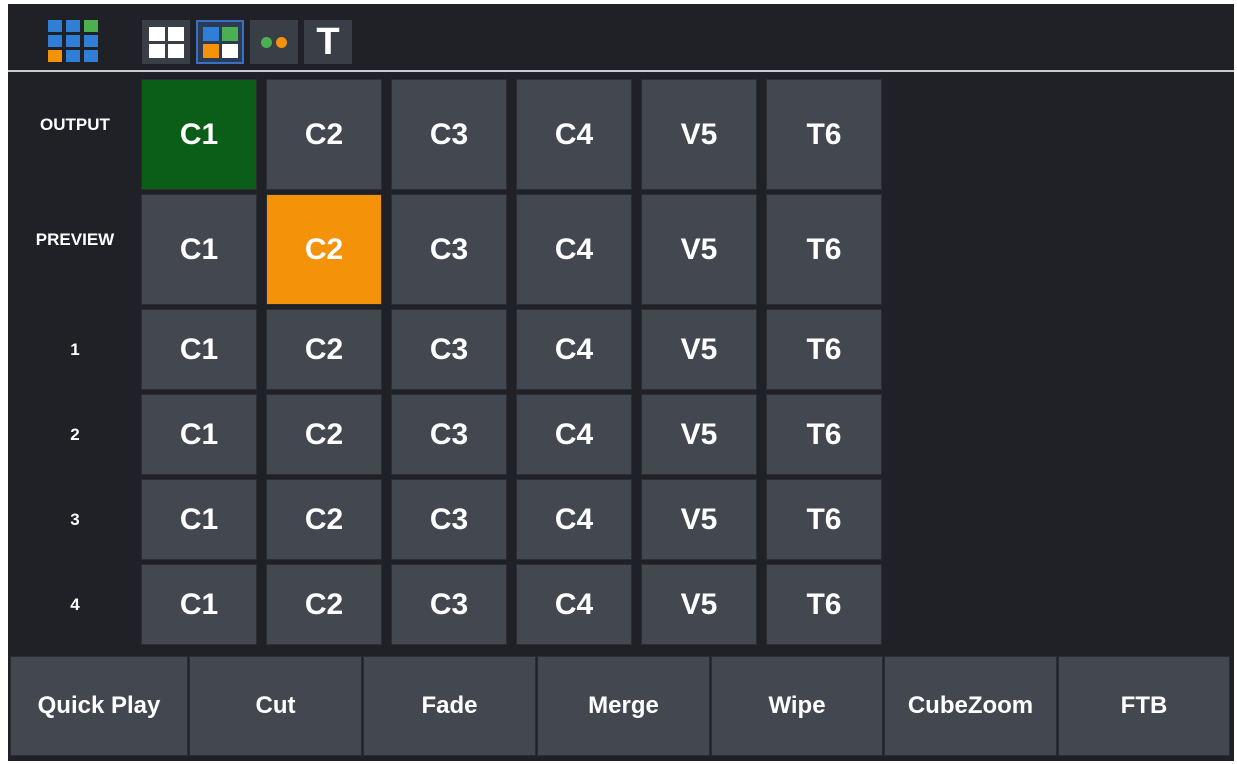  What do you see at coordinates (199, 249) in the screenshot?
I see `source-button-preview-c1: C1` at bounding box center [199, 249].